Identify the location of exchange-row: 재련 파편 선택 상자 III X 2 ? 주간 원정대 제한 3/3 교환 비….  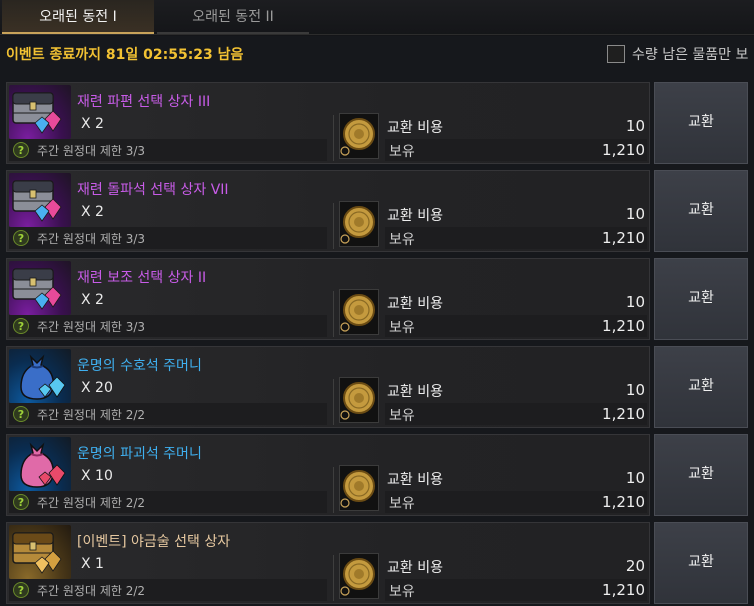
(380, 123).